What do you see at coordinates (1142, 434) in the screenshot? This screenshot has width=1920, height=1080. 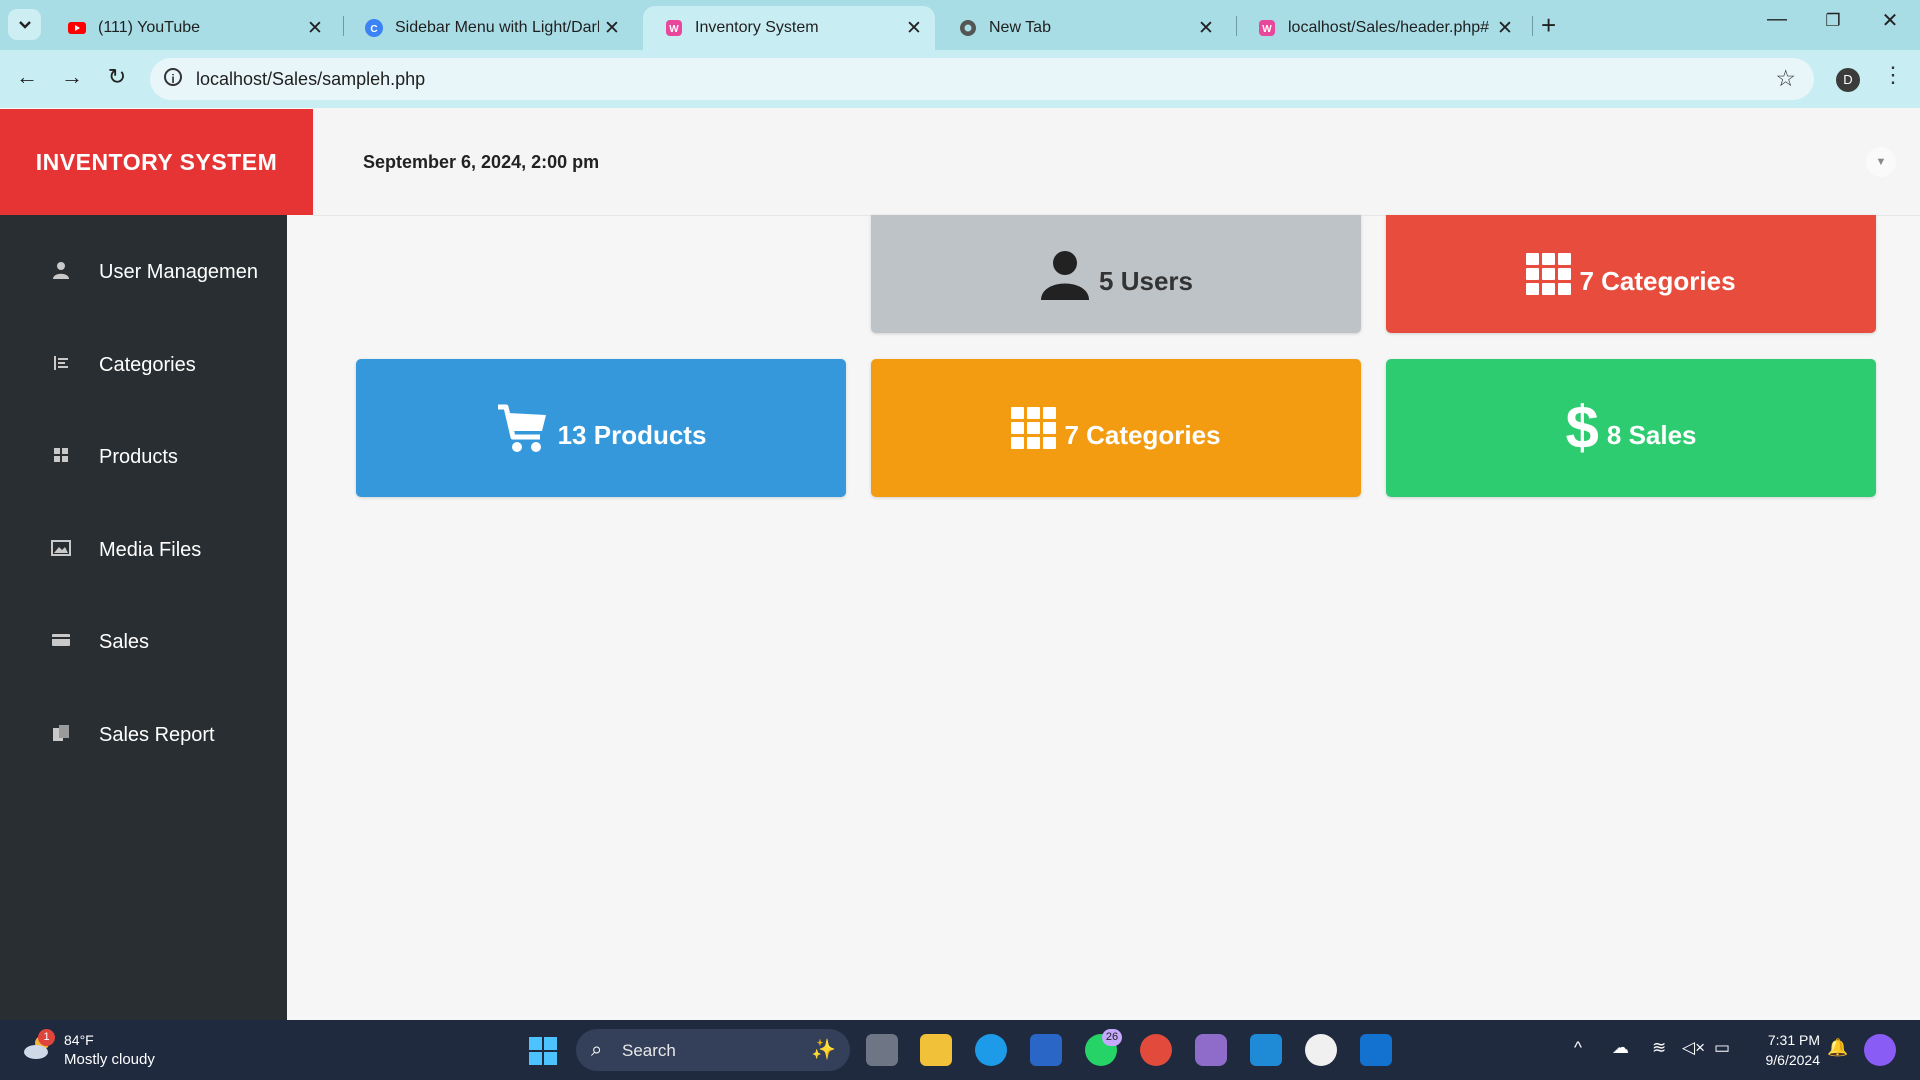 I see `categories-count: 7 Categories` at bounding box center [1142, 434].